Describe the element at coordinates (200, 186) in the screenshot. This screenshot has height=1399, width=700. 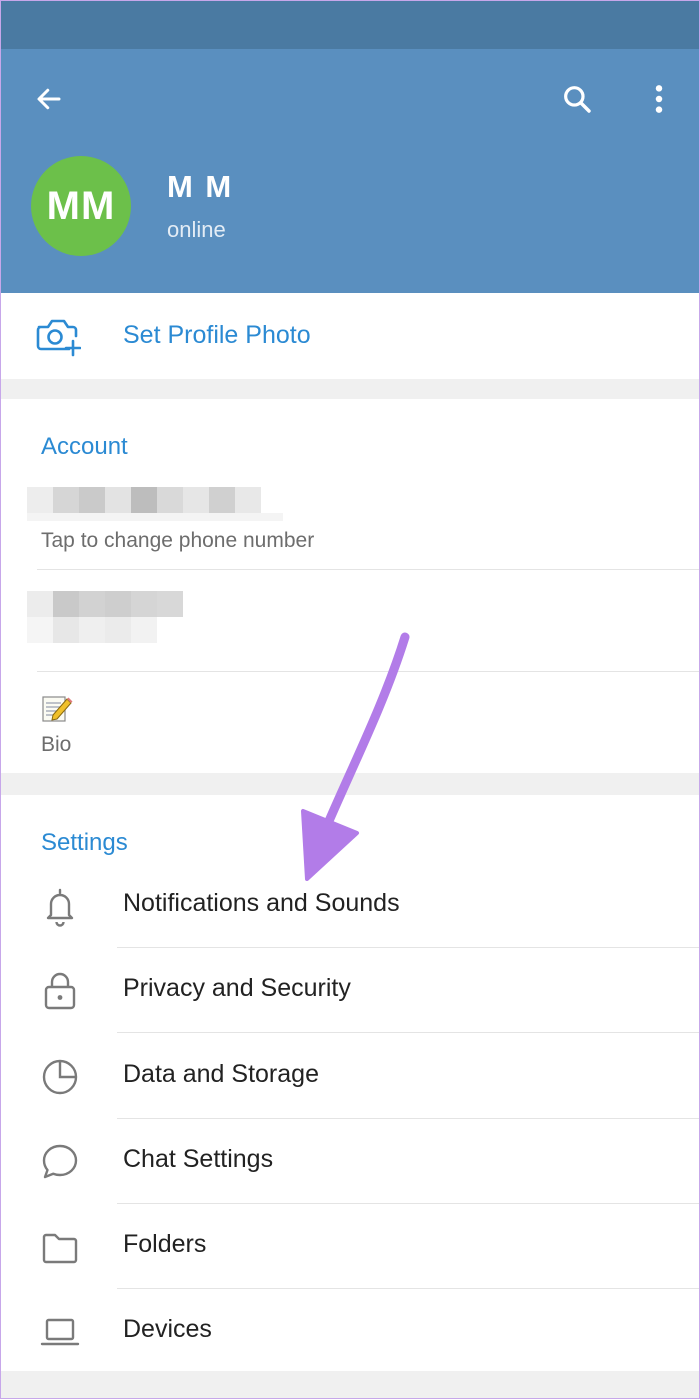
I see `profile-name: M M` at that location.